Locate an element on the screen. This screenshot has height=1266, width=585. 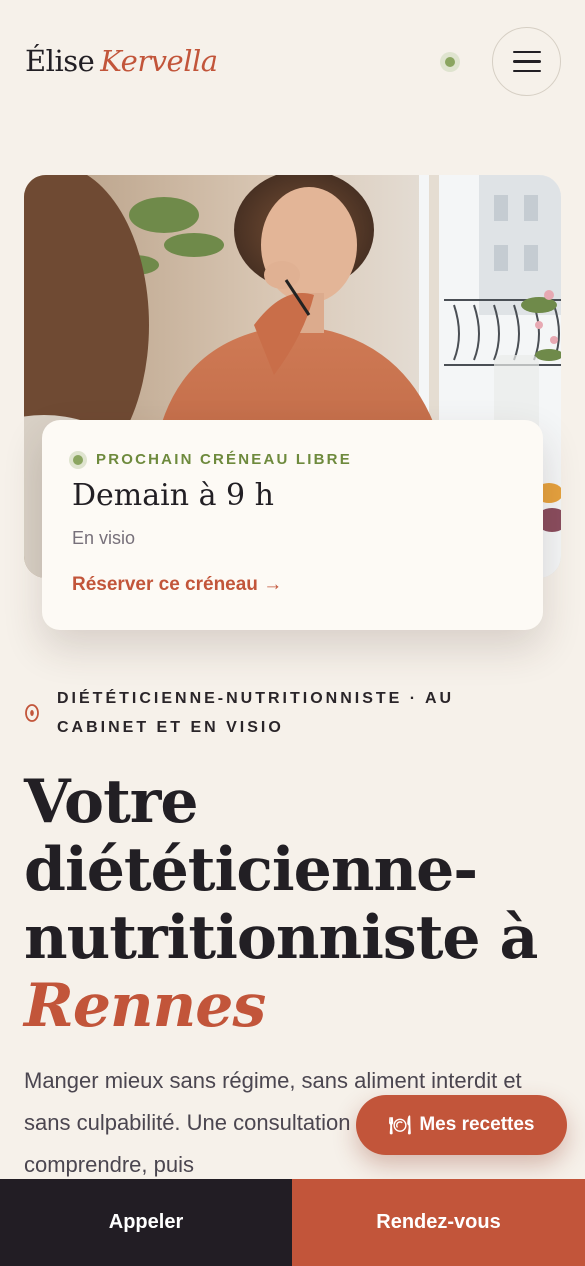
site-header: Élise Kervella is located at coordinates (292, 60).